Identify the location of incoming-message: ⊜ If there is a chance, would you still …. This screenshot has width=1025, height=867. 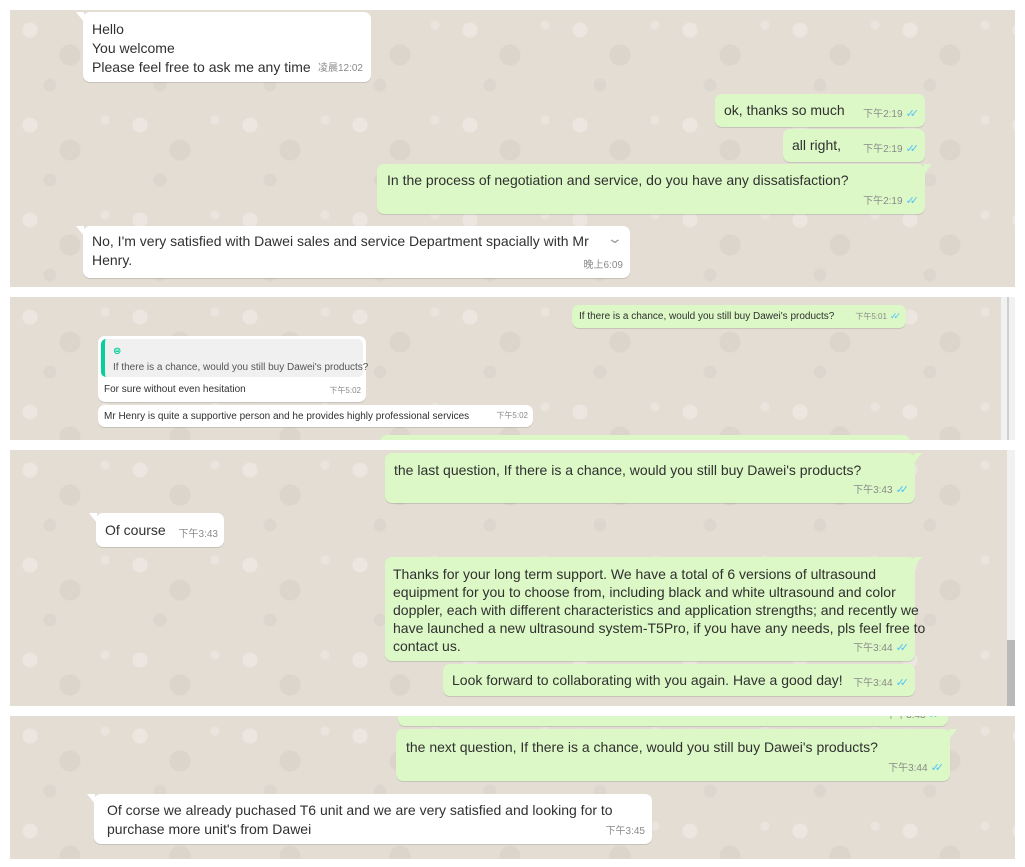
(233, 369).